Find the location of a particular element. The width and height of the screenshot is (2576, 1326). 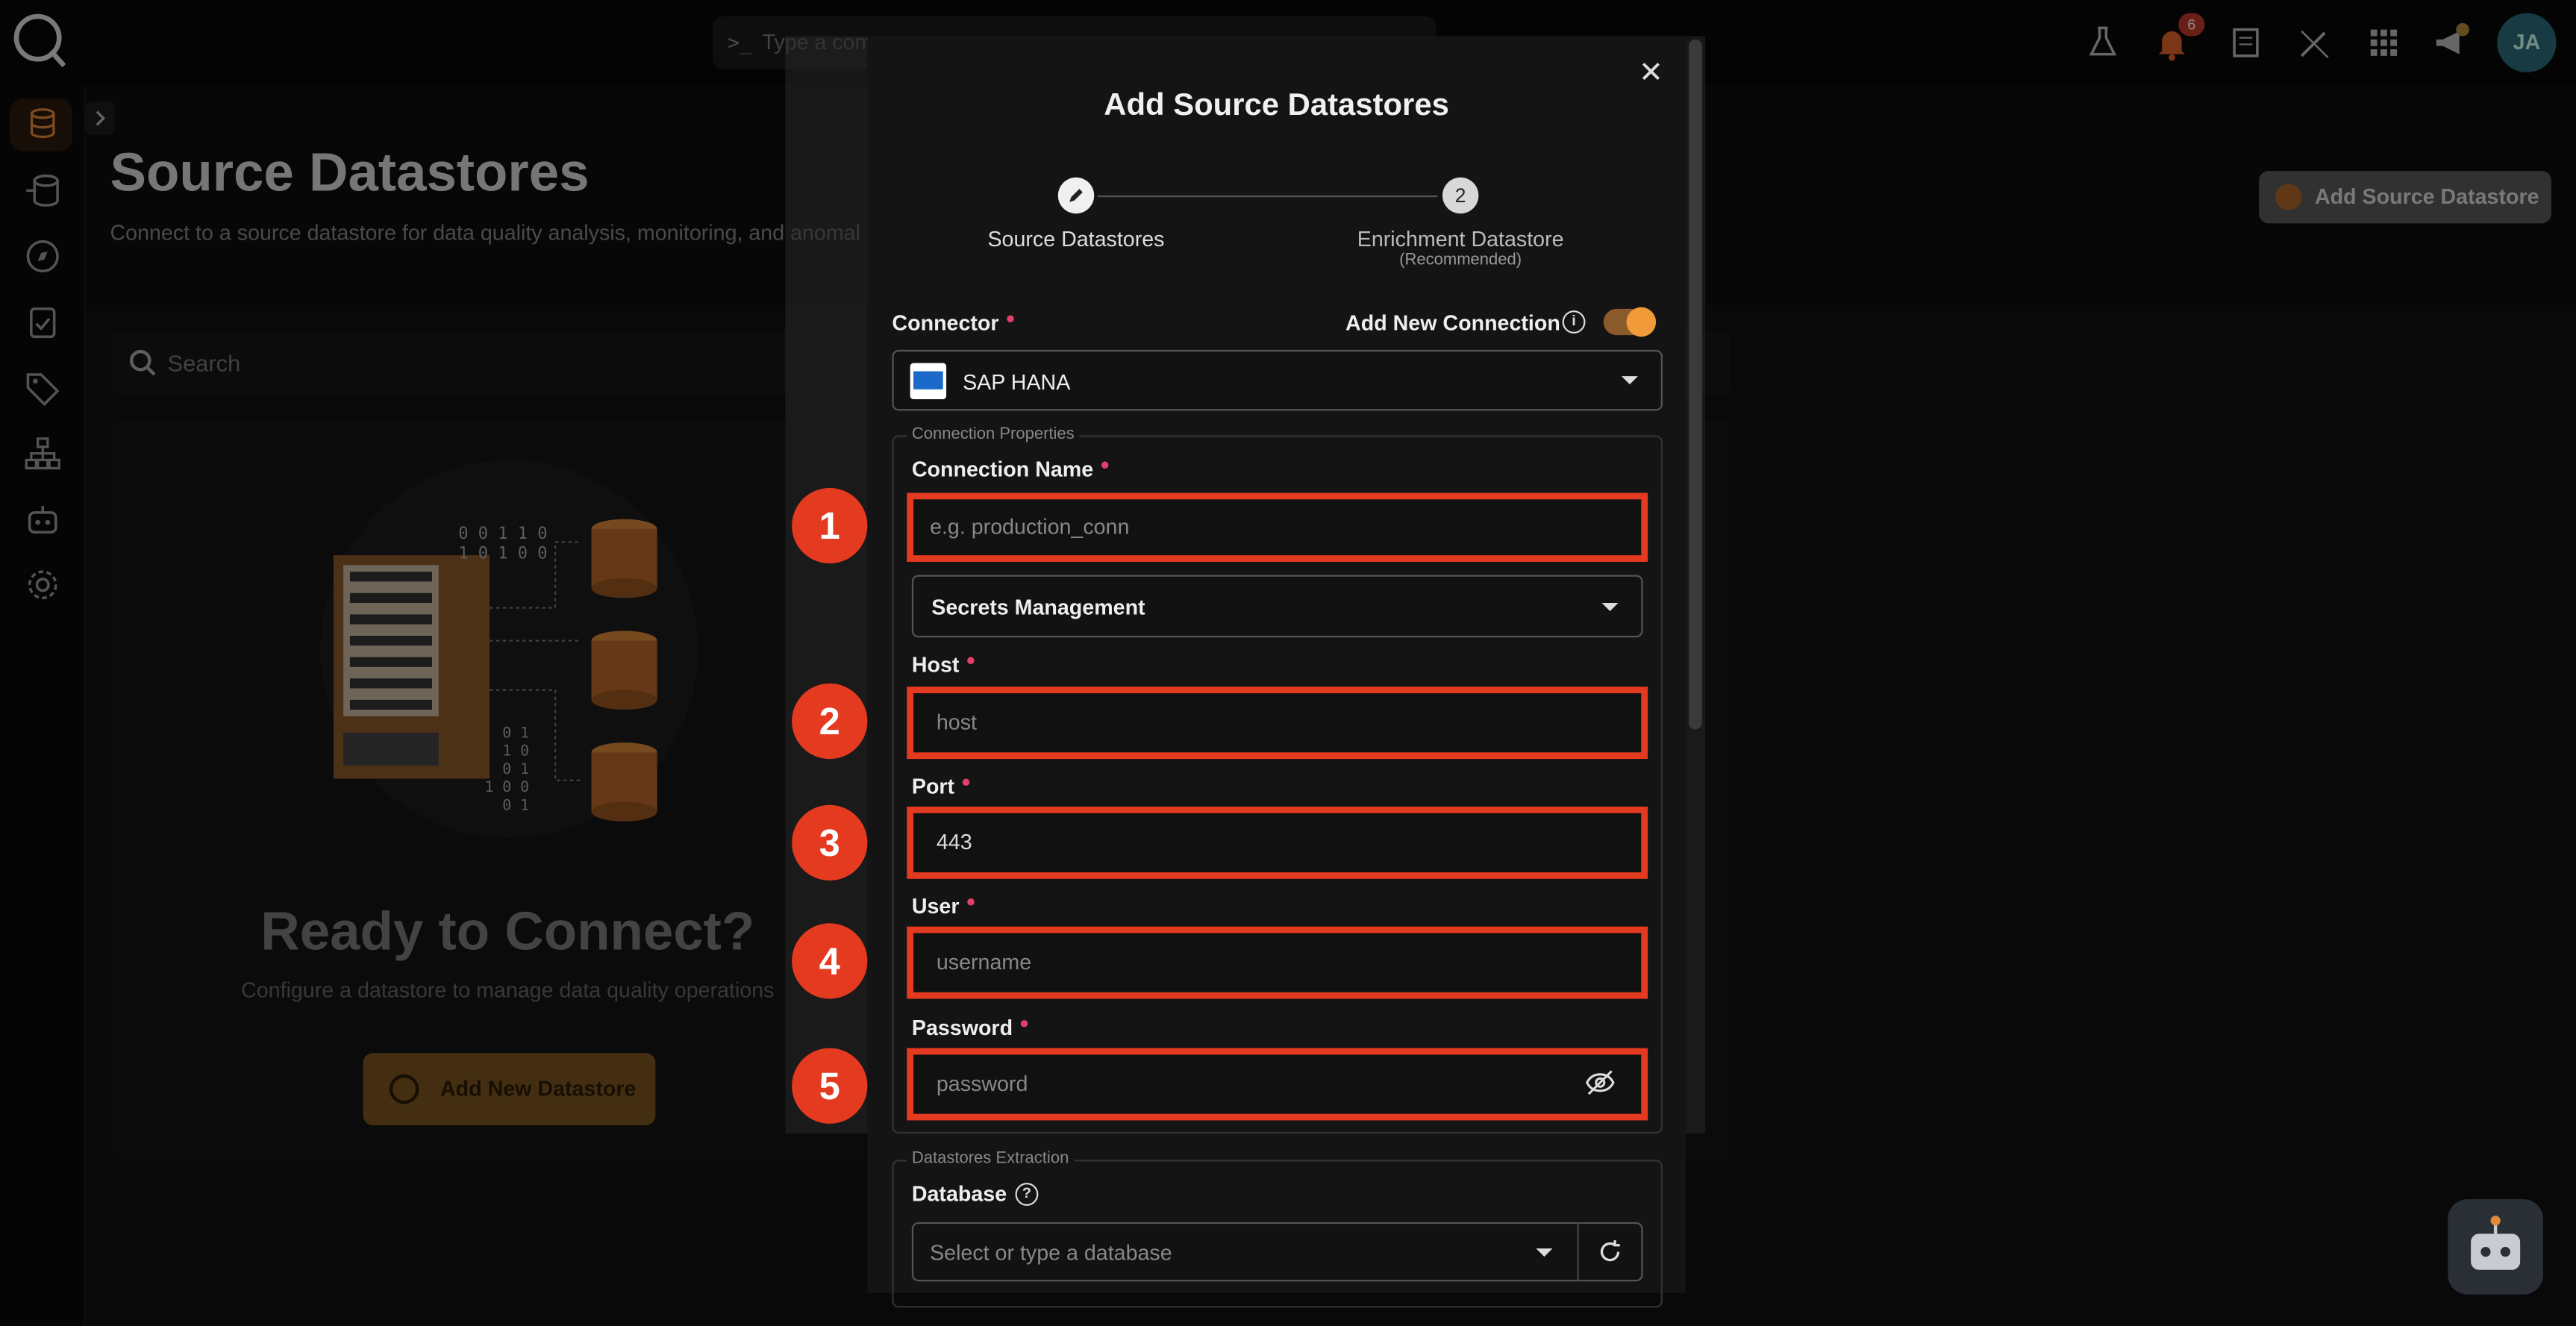

port-label-text: Port is located at coordinates (933, 785).